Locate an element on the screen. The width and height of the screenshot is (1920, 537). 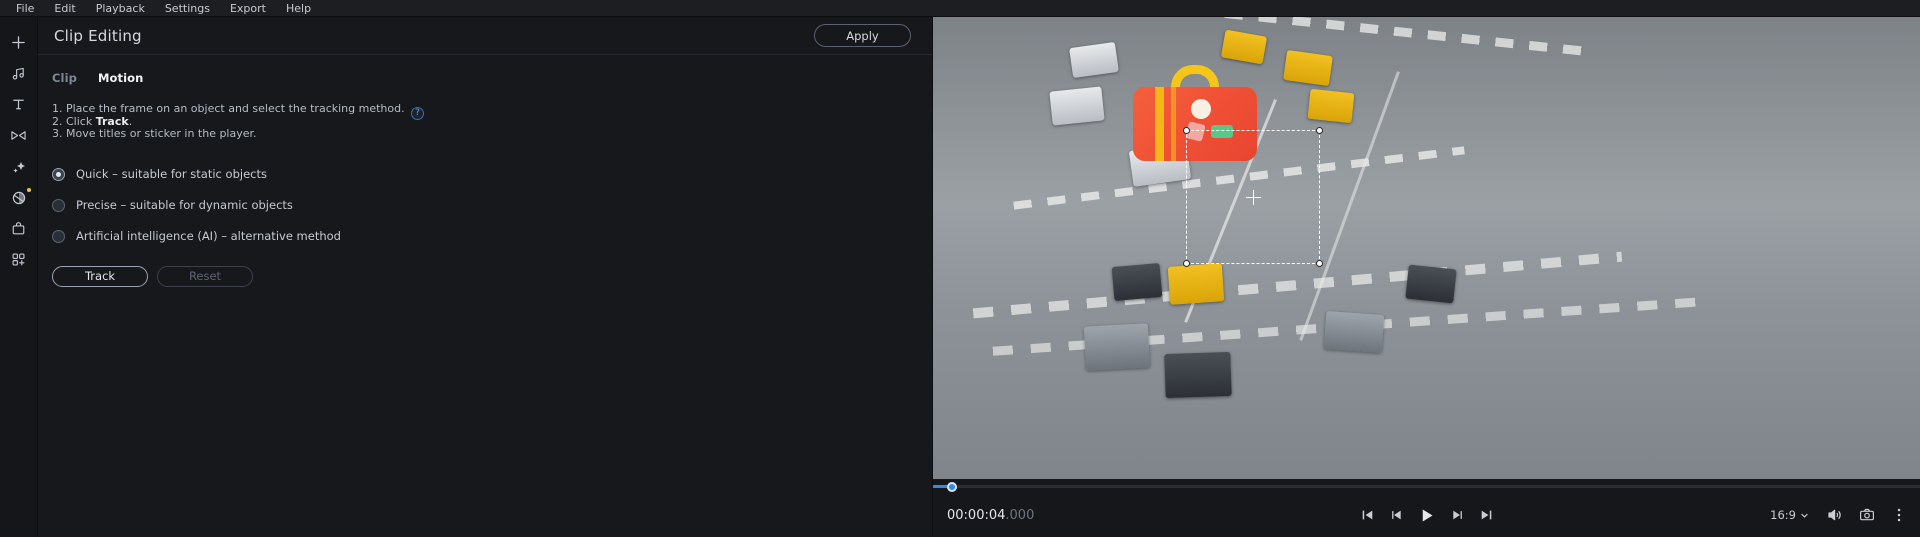
volume-icon is located at coordinates (1834, 515).